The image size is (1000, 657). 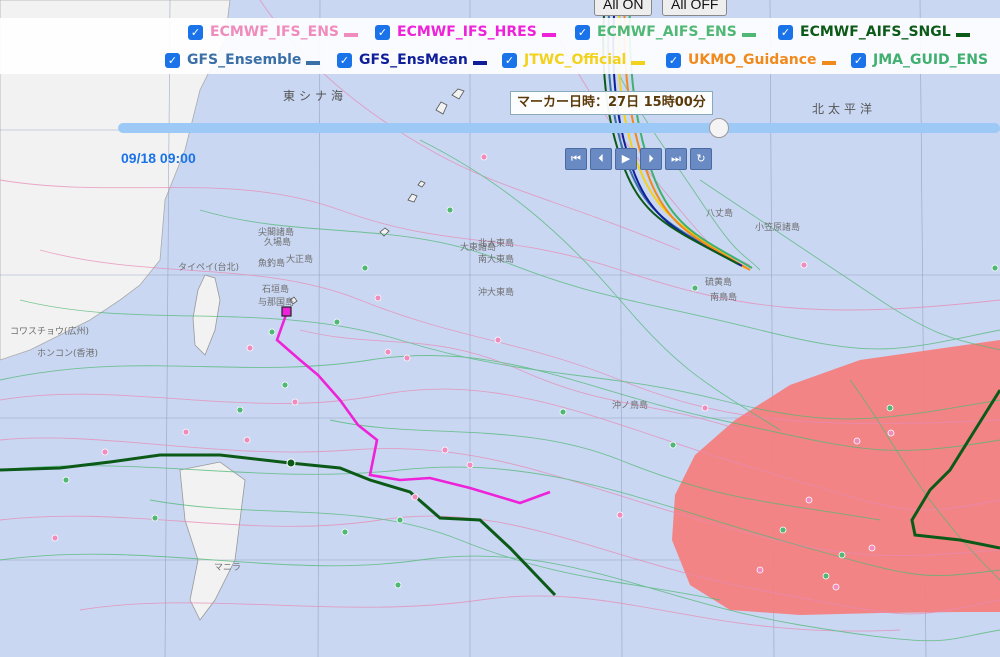 I want to click on place-label: 沖大東島, so click(x=496, y=292).